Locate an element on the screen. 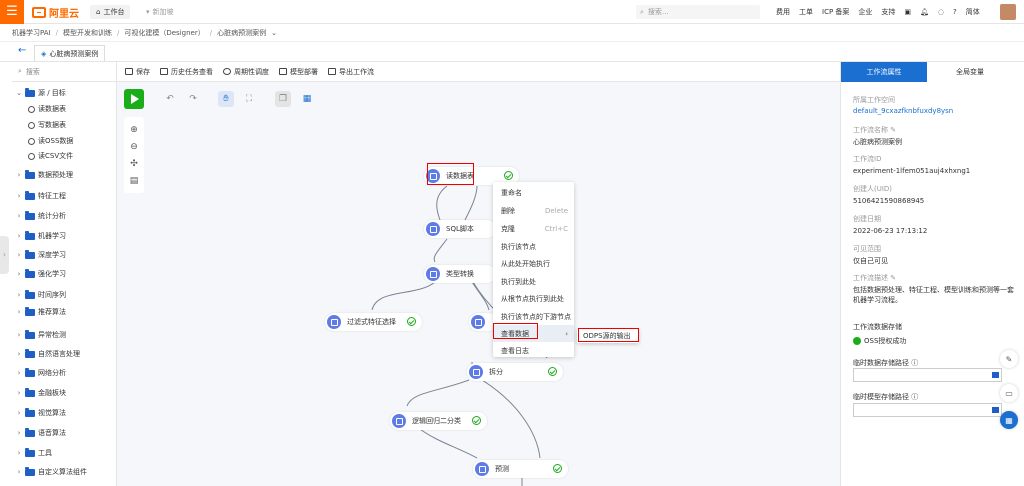  tree-folder: › 数据预处理 is located at coordinates (44, 174).